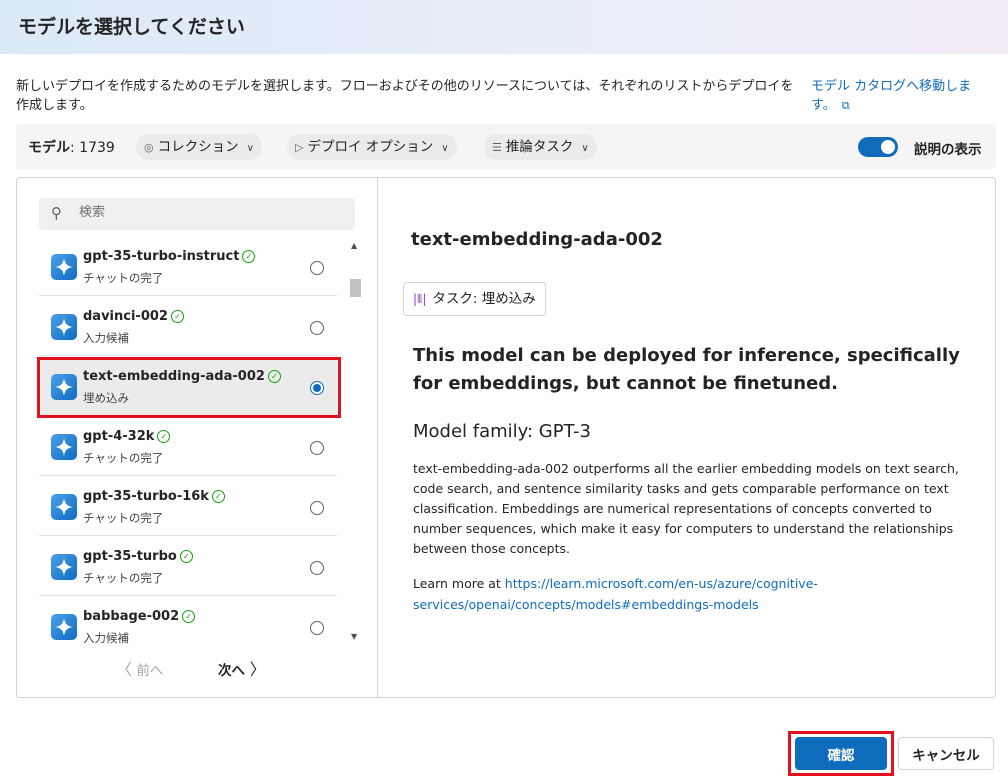 The width and height of the screenshot is (1008, 781). I want to click on dialog-header: モデルを選択してください, so click(504, 27).